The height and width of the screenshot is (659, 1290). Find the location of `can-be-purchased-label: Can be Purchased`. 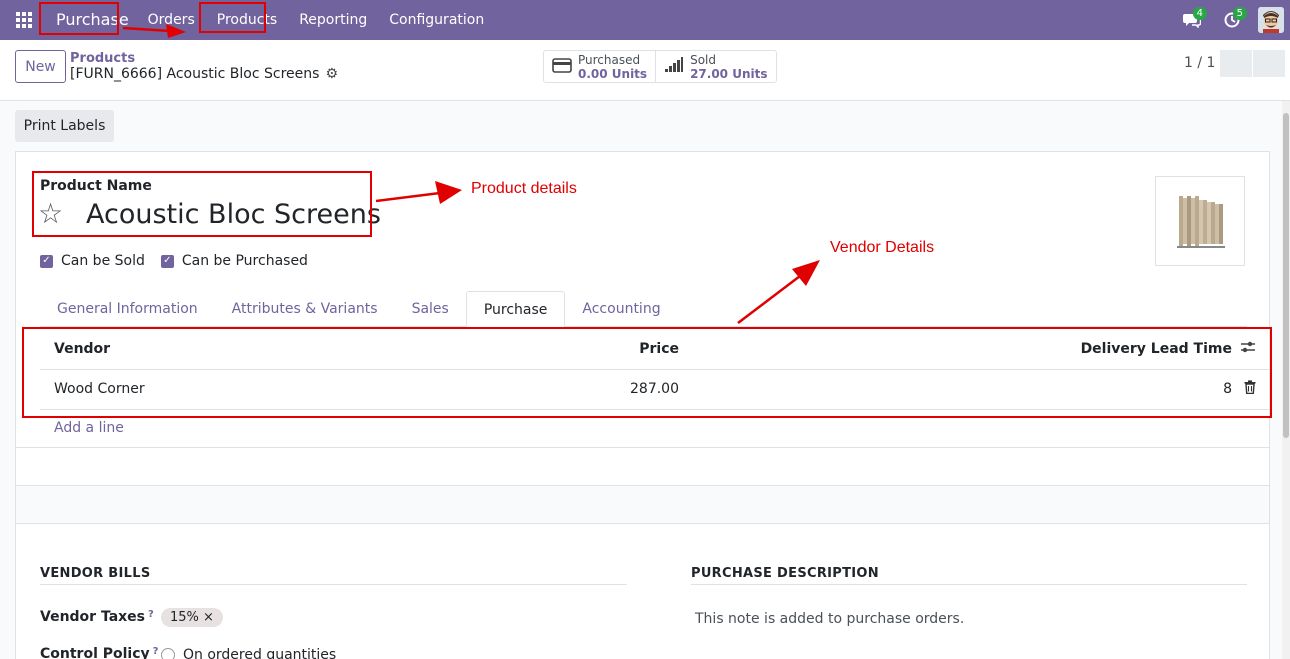

can-be-purchased-label: Can be Purchased is located at coordinates (244, 261).